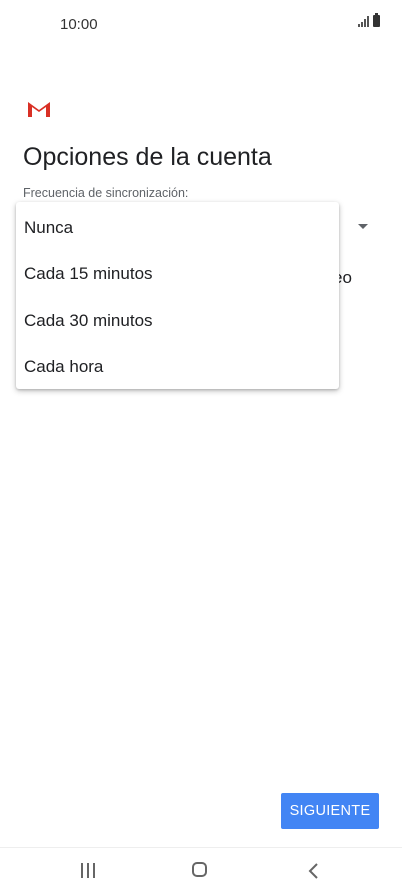 Image resolution: width=402 pixels, height=894 pixels. Describe the element at coordinates (363, 226) in the screenshot. I see `dropdown-arrow-icon` at that location.